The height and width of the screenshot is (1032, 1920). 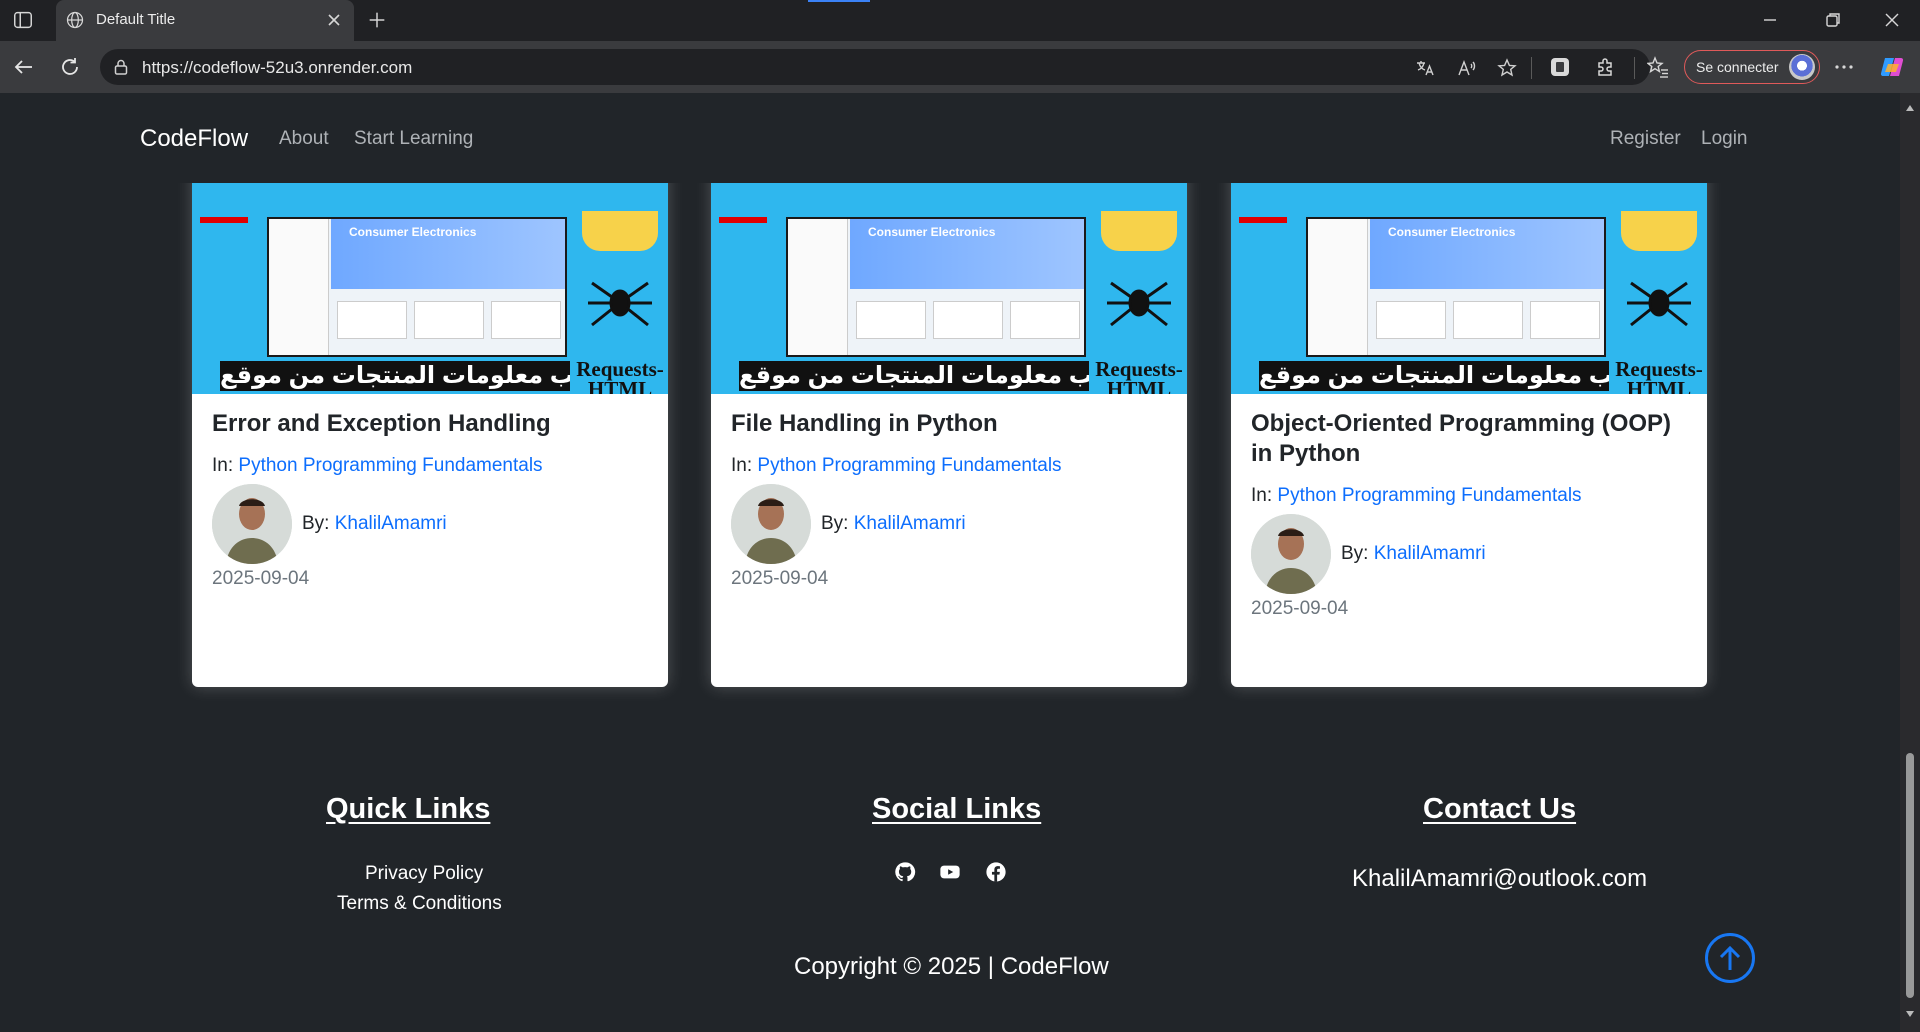 I want to click on social-links-heading: Social Links, so click(x=957, y=809).